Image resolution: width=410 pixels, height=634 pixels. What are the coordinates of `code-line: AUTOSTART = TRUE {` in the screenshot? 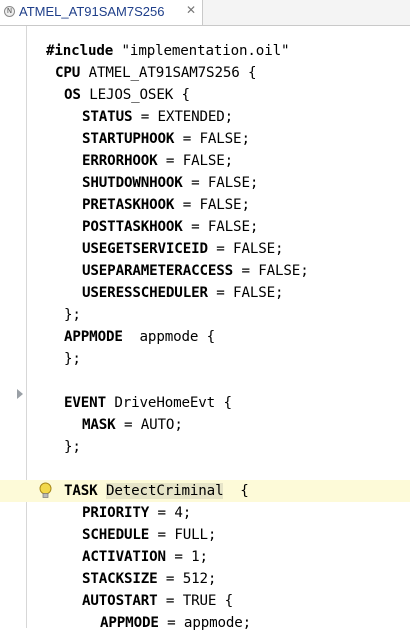 It's located at (158, 601).